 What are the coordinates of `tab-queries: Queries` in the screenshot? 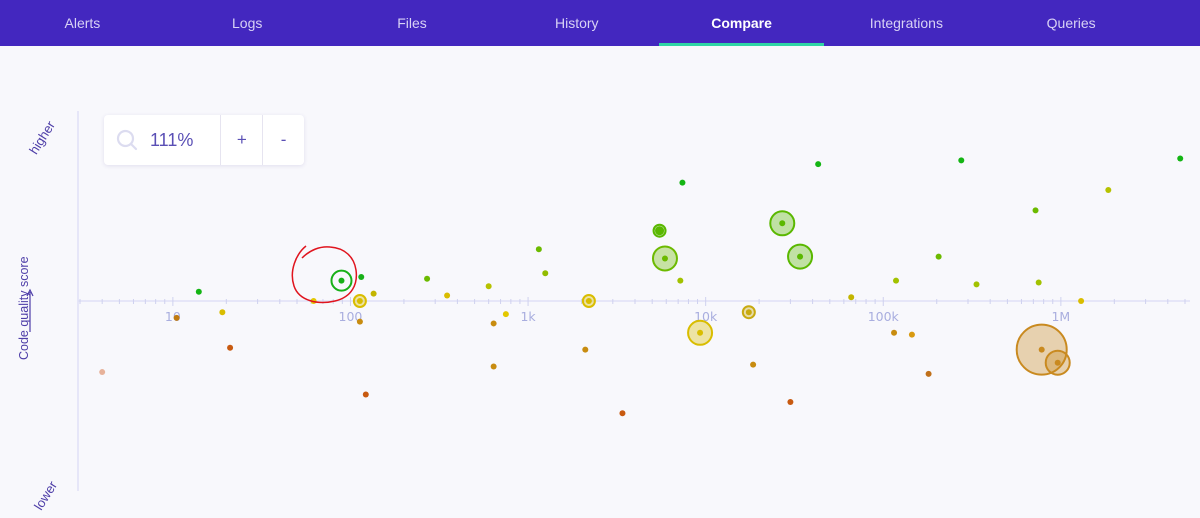 It's located at (1071, 23).